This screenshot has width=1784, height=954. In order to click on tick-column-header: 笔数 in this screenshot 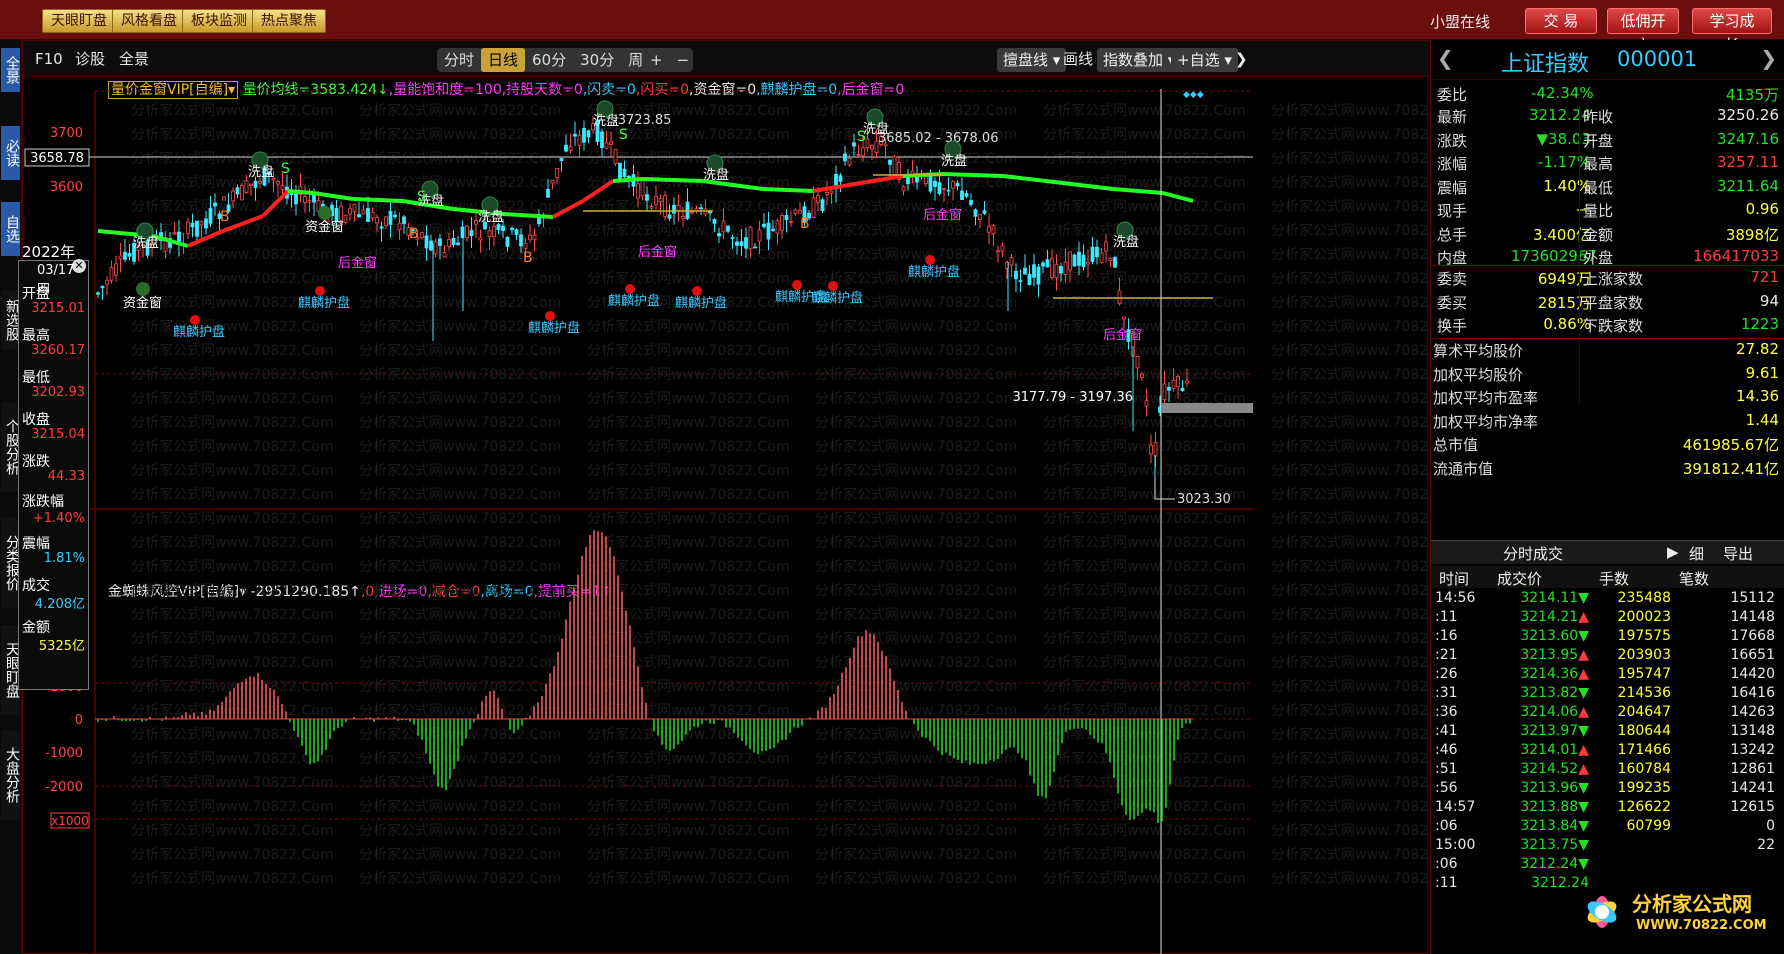, I will do `click(1694, 578)`.